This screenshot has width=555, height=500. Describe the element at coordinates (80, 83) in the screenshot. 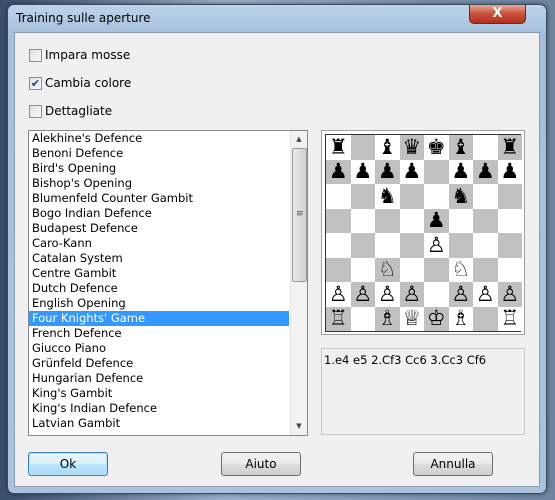

I see `checkbox-cambia-colore: ✔ Cambia colore` at that location.